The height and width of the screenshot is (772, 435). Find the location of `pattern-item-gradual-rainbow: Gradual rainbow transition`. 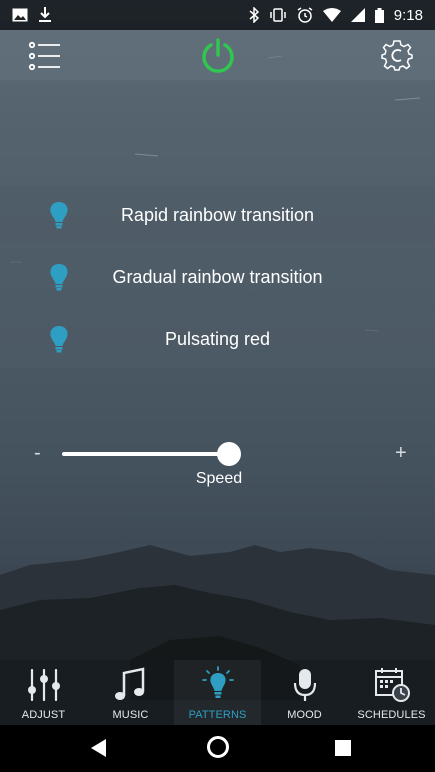

pattern-item-gradual-rainbow: Gradual rainbow transition is located at coordinates (217, 277).